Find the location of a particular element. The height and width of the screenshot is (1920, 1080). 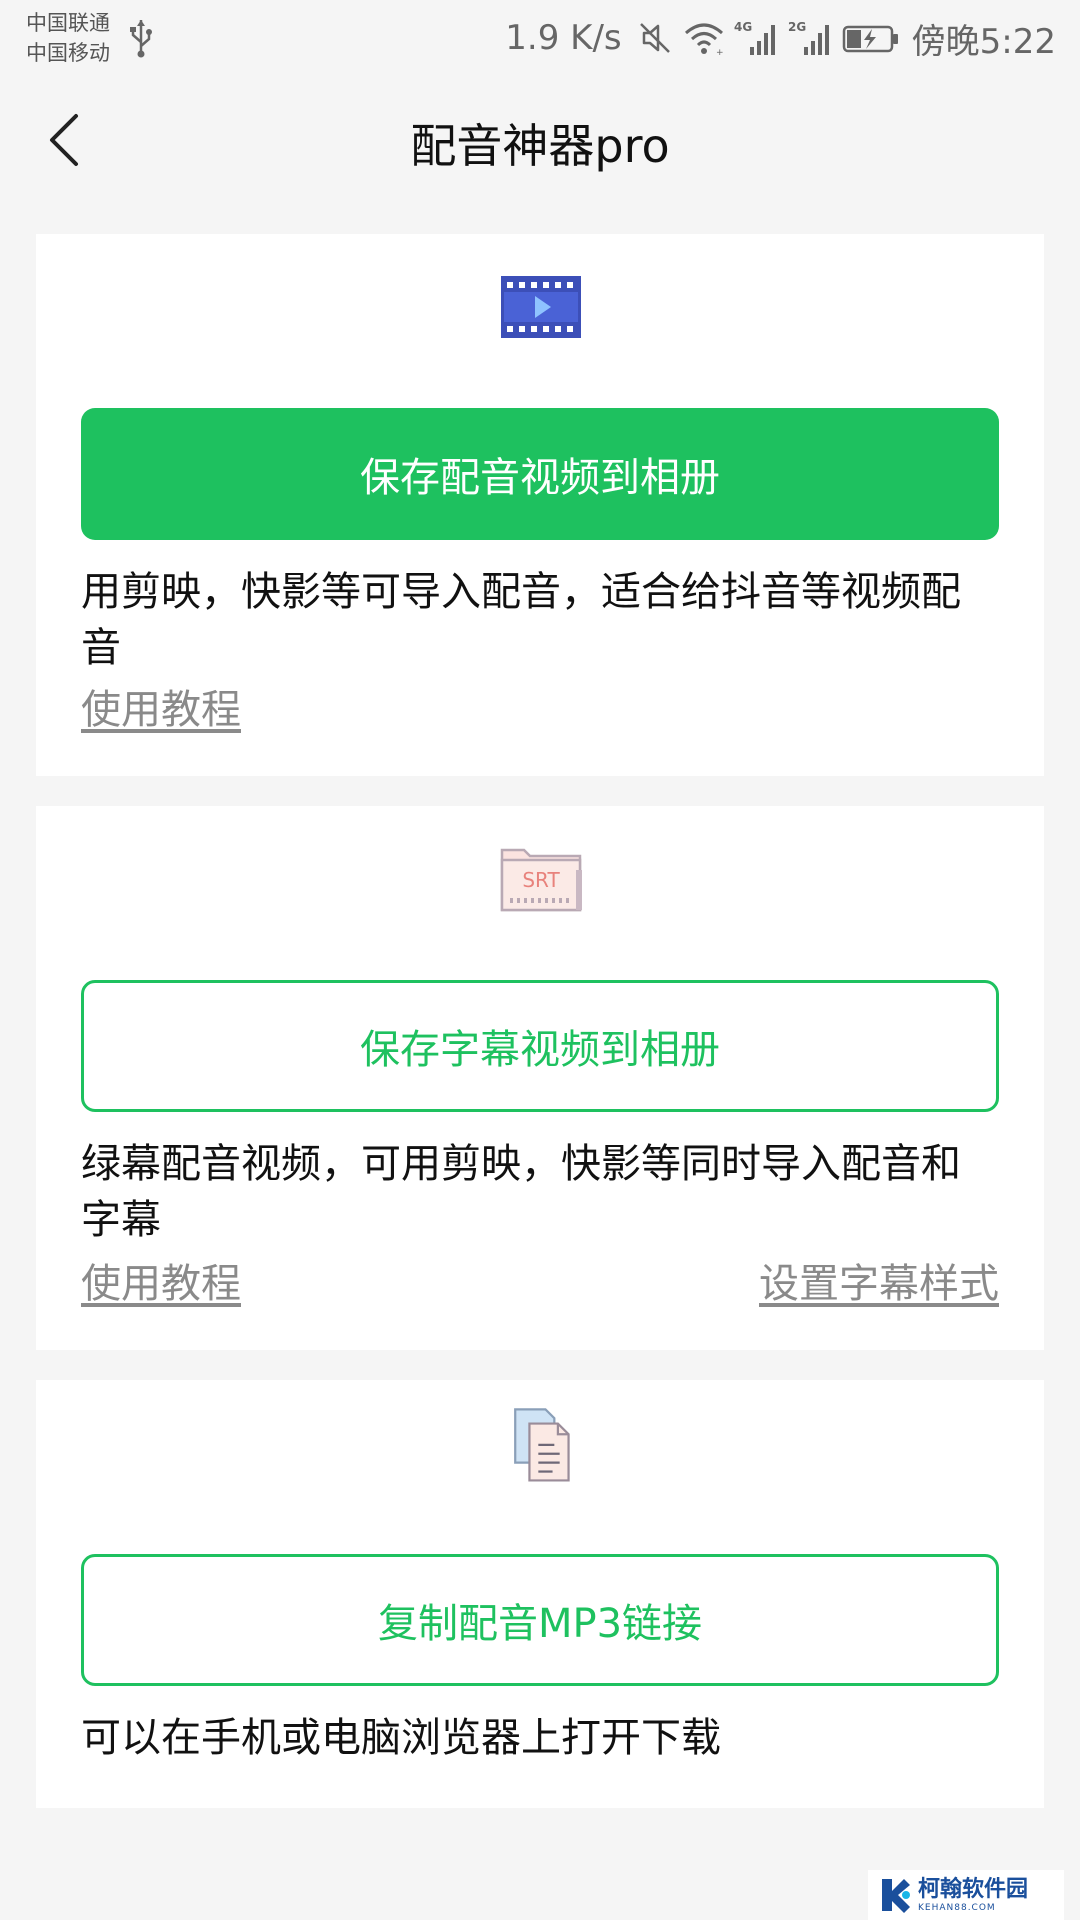

battery-charging-icon is located at coordinates (870, 39).